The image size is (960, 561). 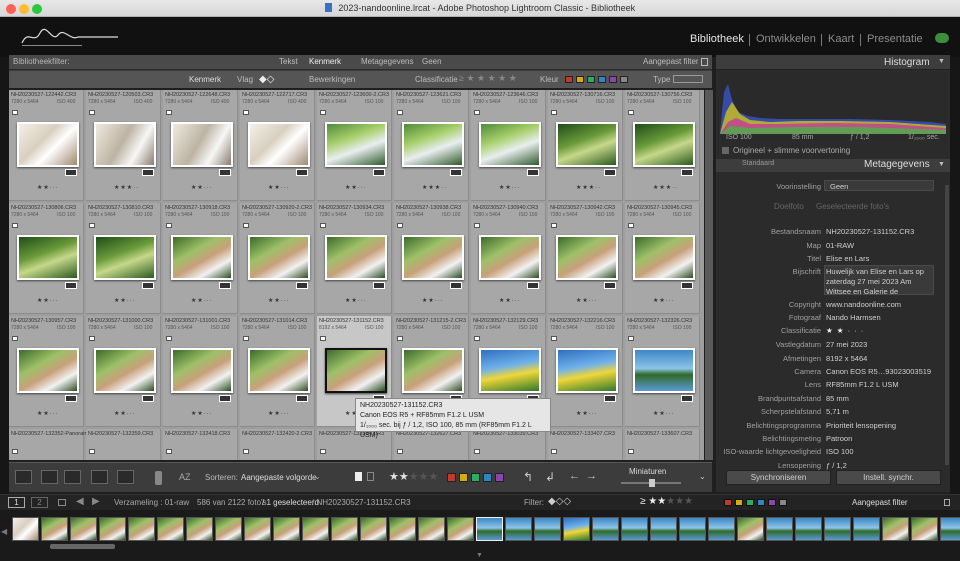 What do you see at coordinates (80, 501) in the screenshot?
I see `back-arrow-icon: ◀` at bounding box center [80, 501].